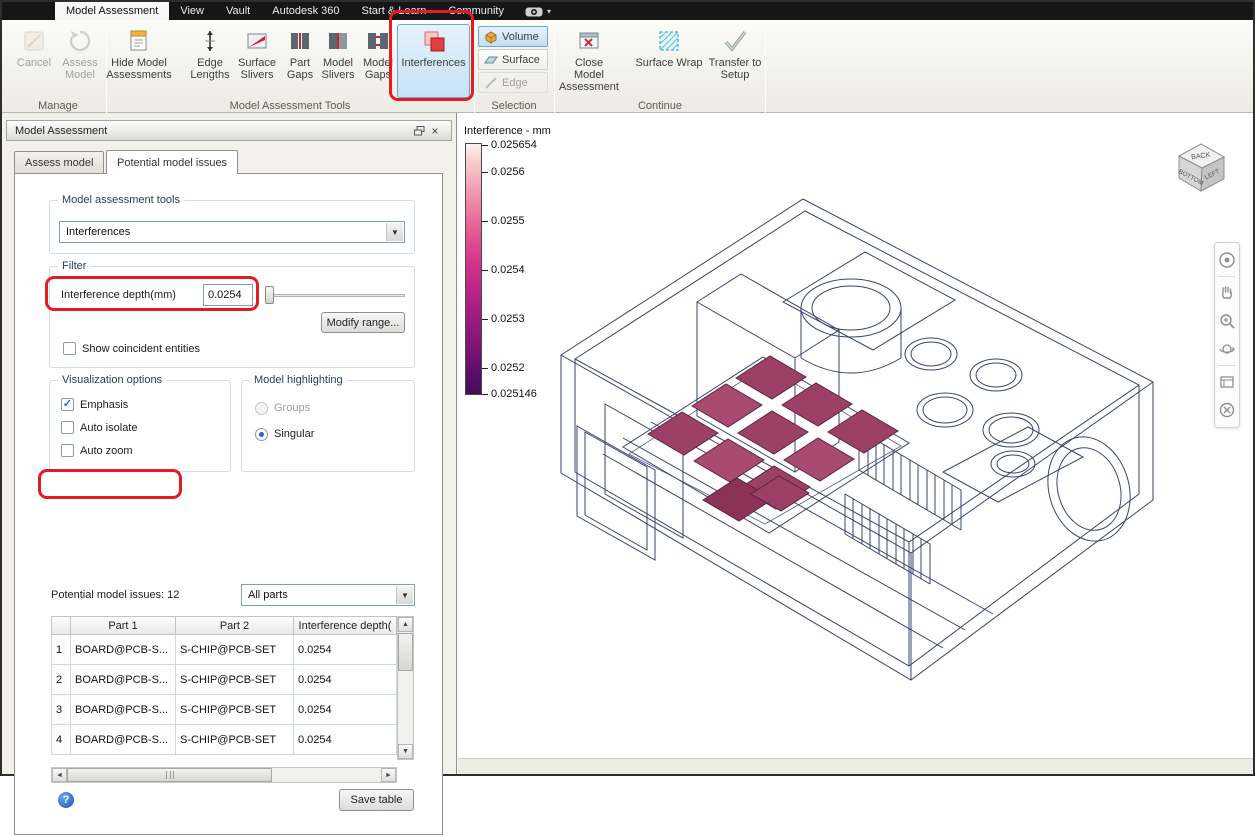 This screenshot has width=1255, height=835. What do you see at coordinates (224, 650) in the screenshot?
I see `table-row: 1 BOARD@PCB-S... S-CHIP@PCB-SET 0.0254` at bounding box center [224, 650].